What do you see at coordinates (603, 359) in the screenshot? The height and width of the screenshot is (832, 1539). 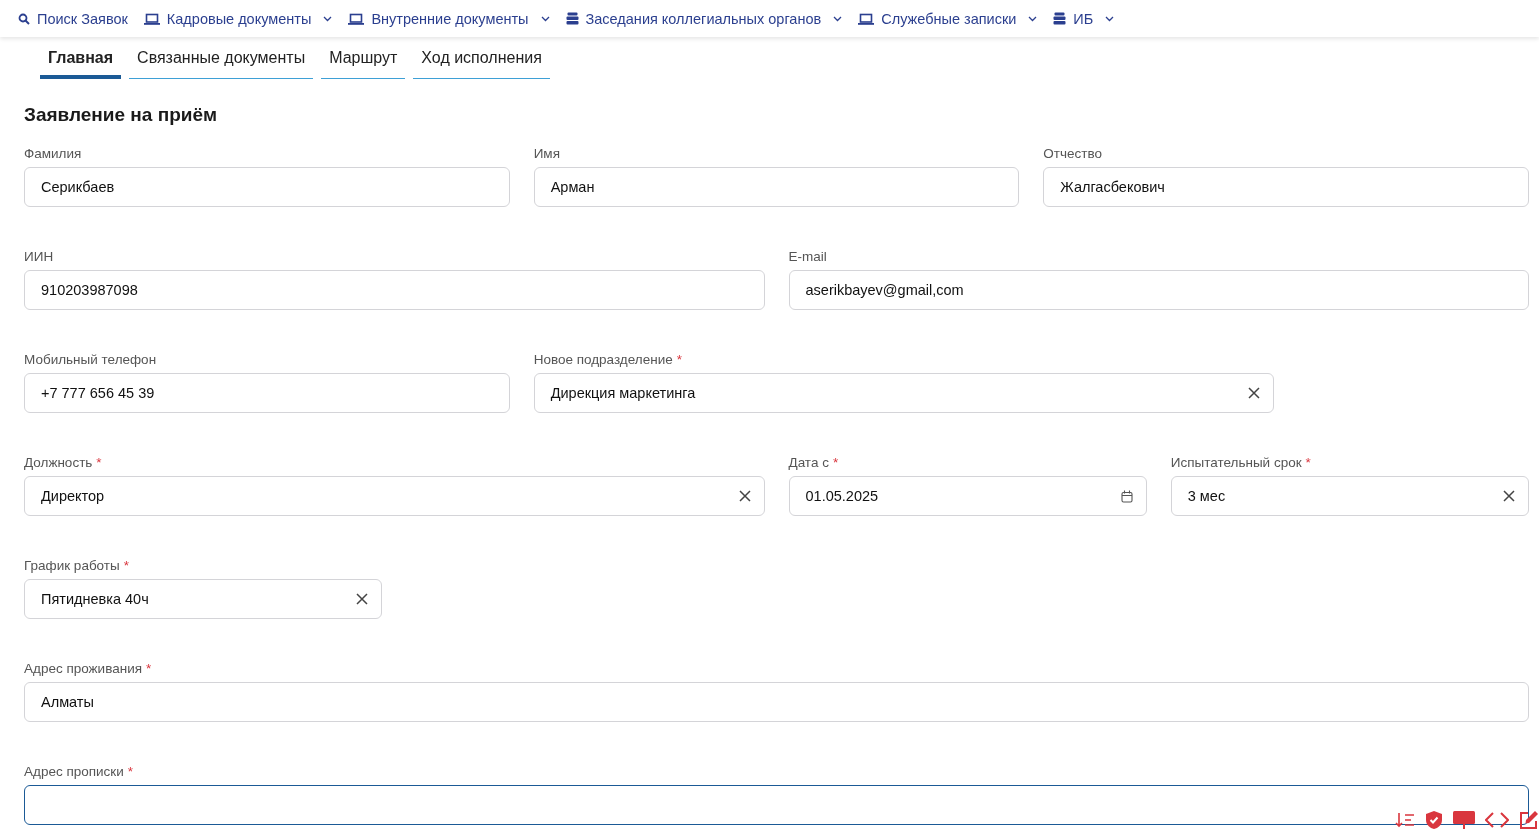 I see `field-label: Новое подразделение` at bounding box center [603, 359].